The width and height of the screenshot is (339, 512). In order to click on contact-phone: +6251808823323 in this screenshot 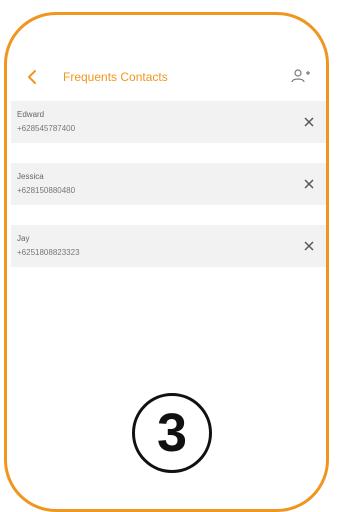, I will do `click(48, 252)`.